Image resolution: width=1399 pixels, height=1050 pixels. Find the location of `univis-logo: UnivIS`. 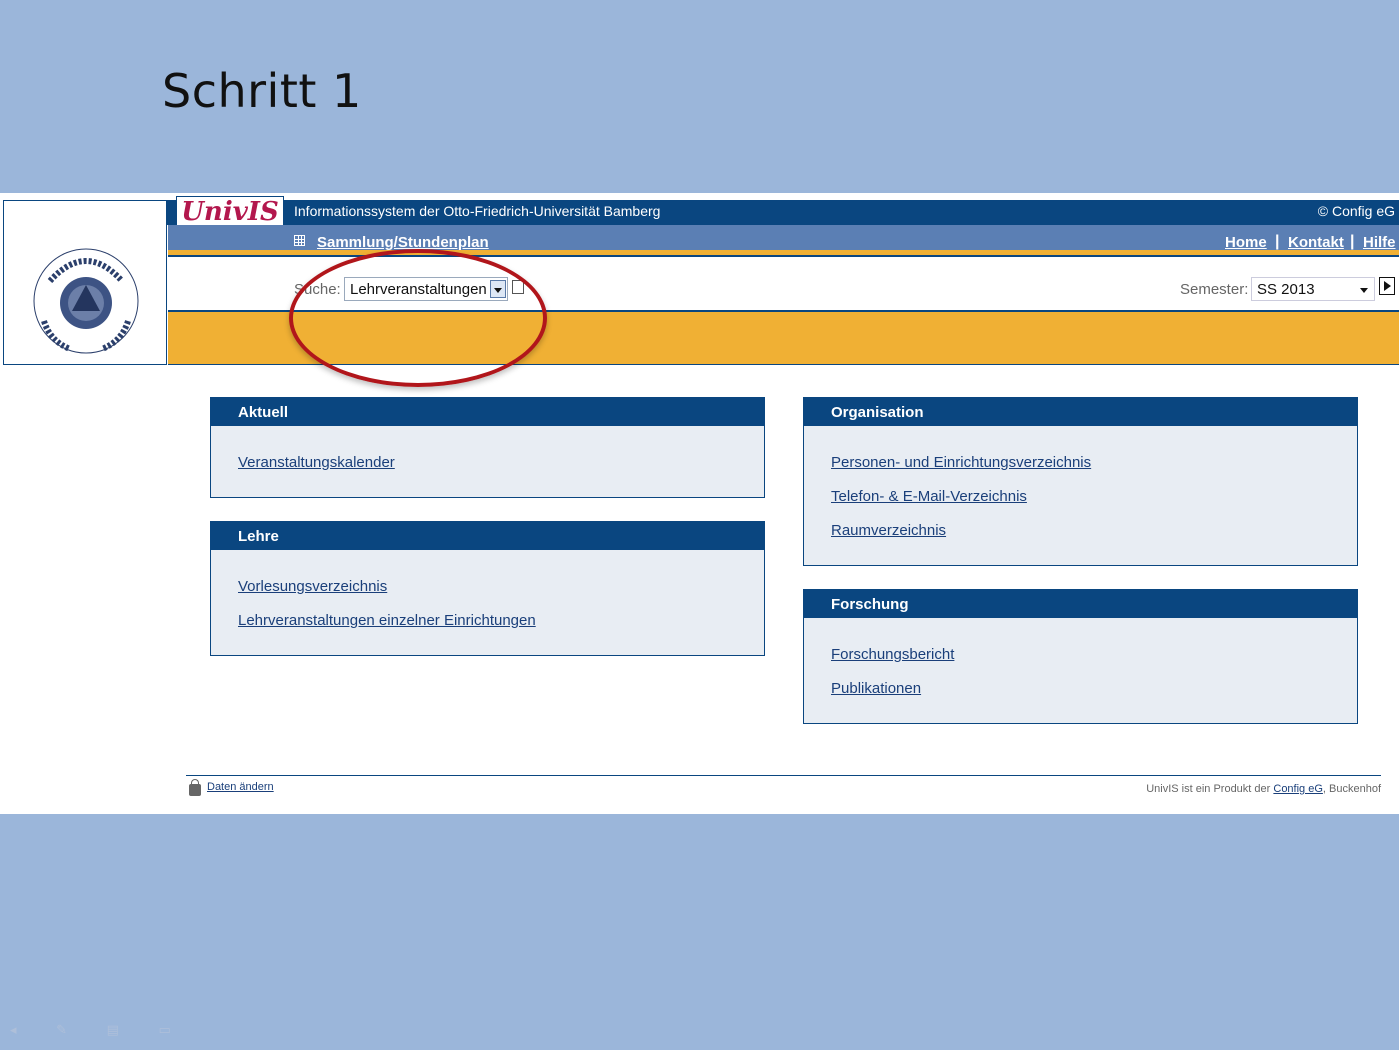

univis-logo: UnivIS is located at coordinates (230, 212).